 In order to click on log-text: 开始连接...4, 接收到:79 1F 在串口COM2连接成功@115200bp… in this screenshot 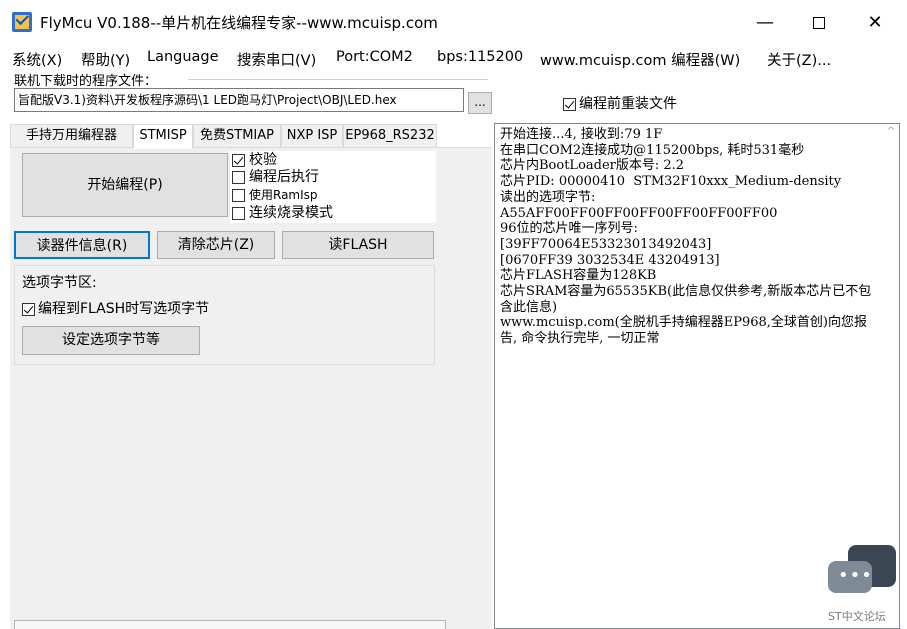, I will do `click(689, 237)`.